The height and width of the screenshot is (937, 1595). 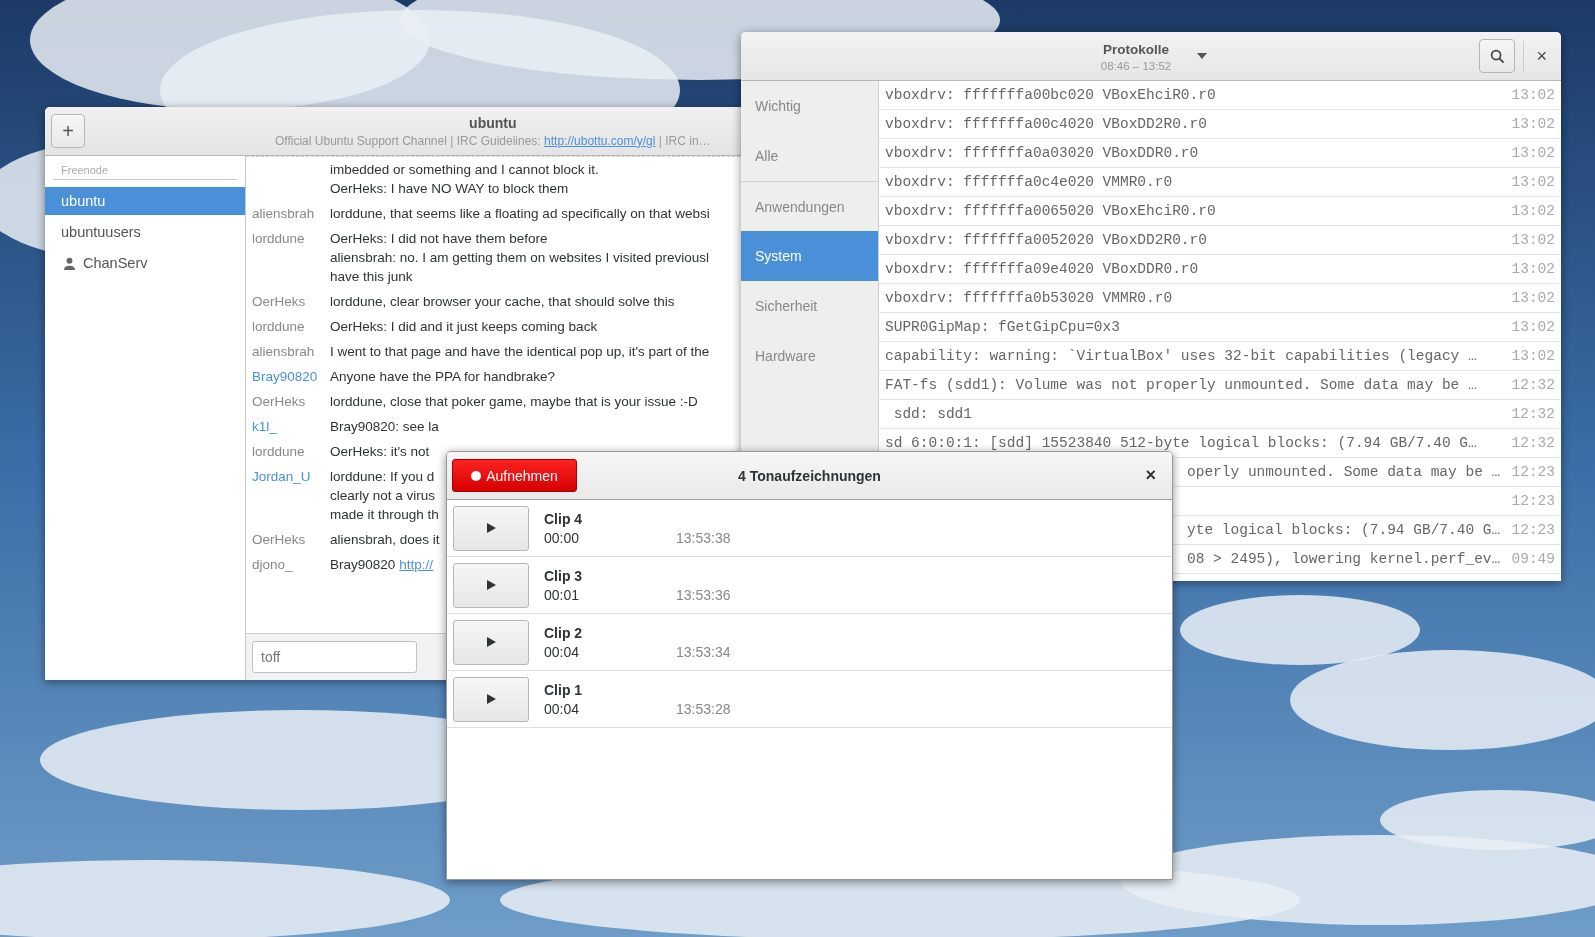 What do you see at coordinates (809, 156) in the screenshot?
I see `category-item: Alle` at bounding box center [809, 156].